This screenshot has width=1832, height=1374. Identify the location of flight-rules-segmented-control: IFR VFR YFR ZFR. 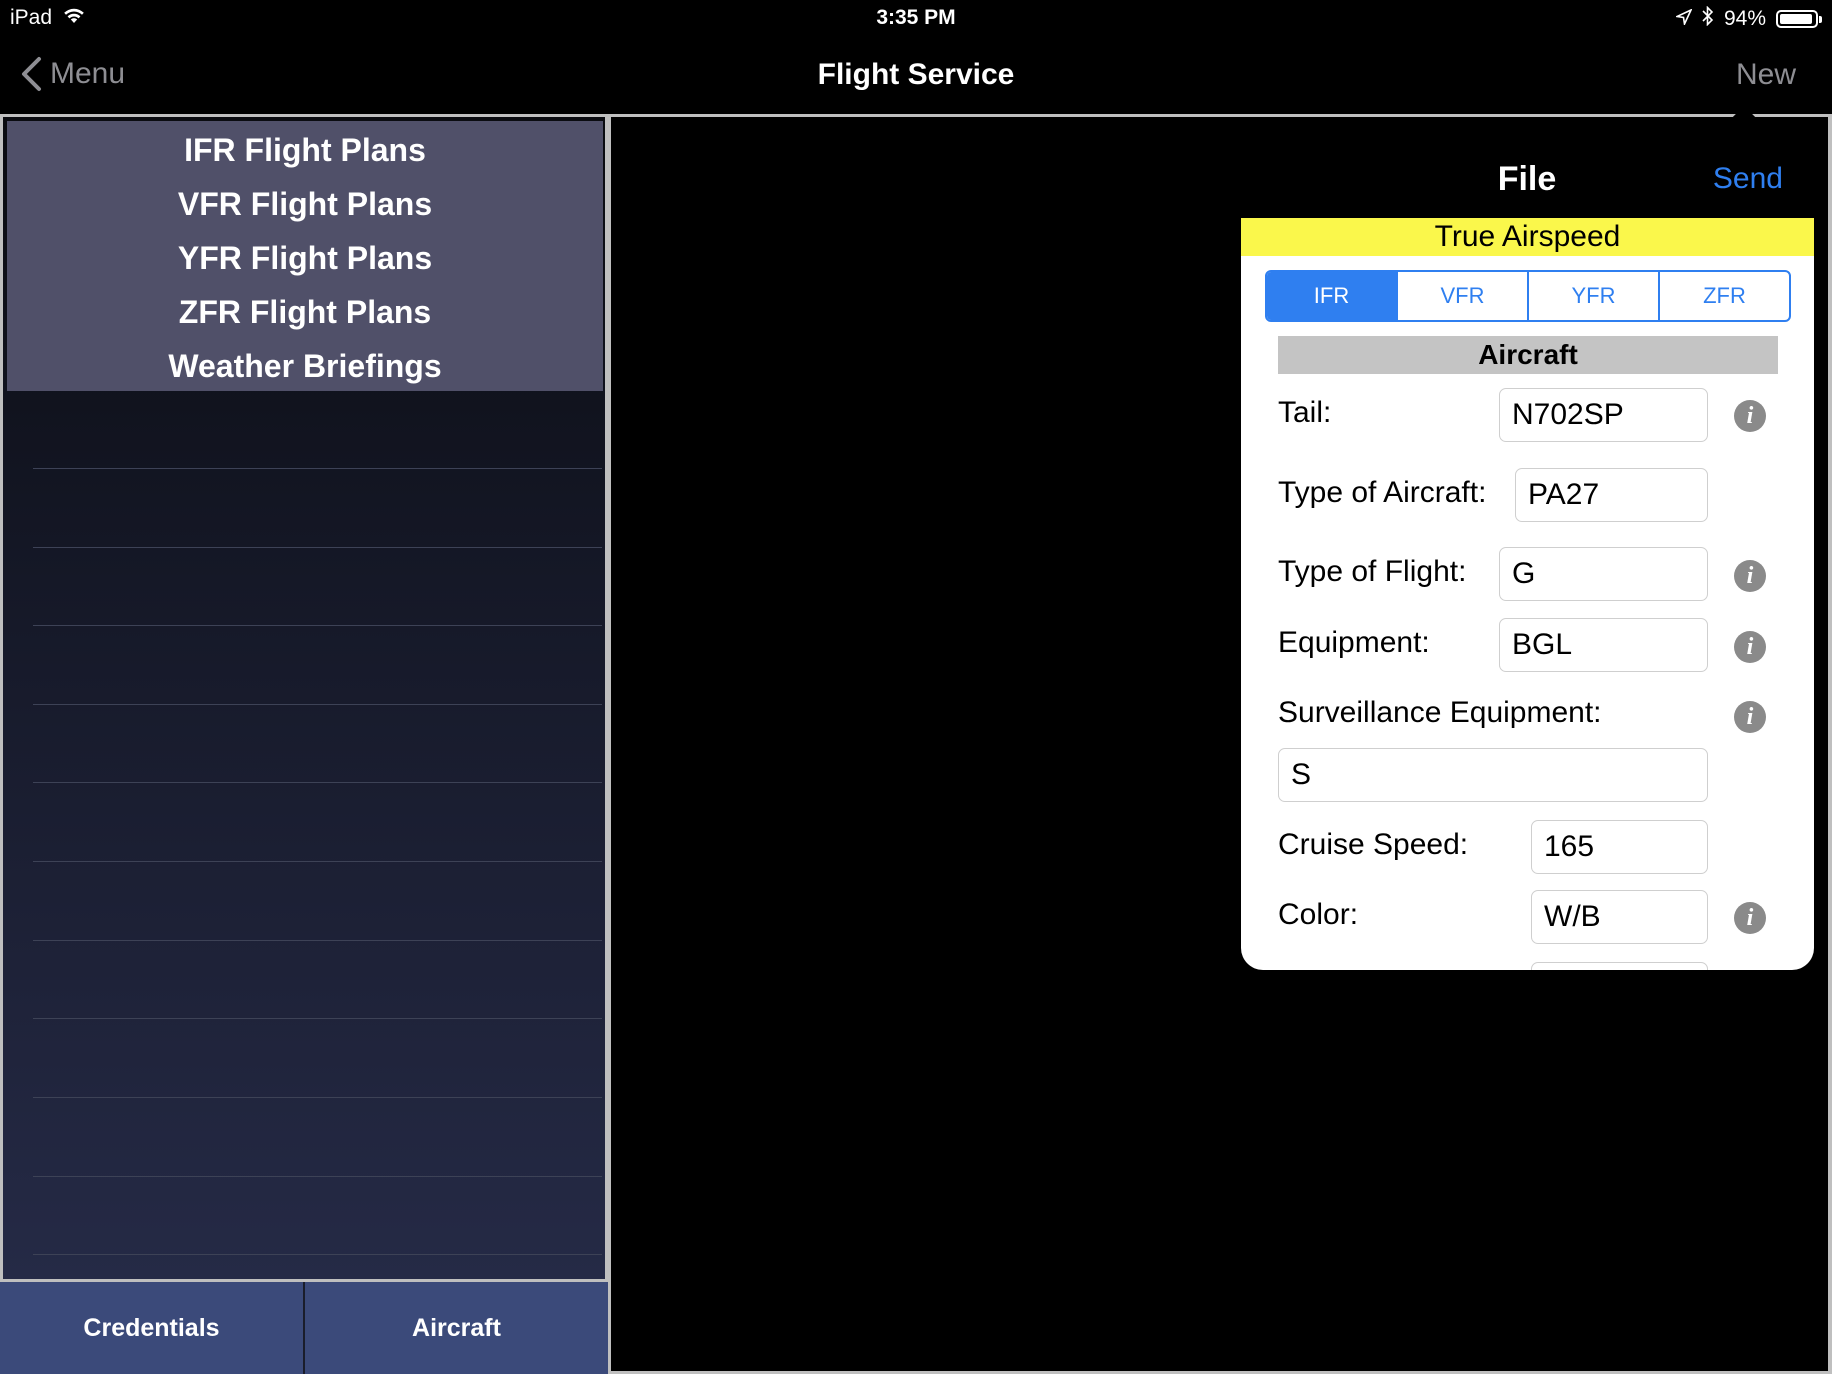
(1528, 296).